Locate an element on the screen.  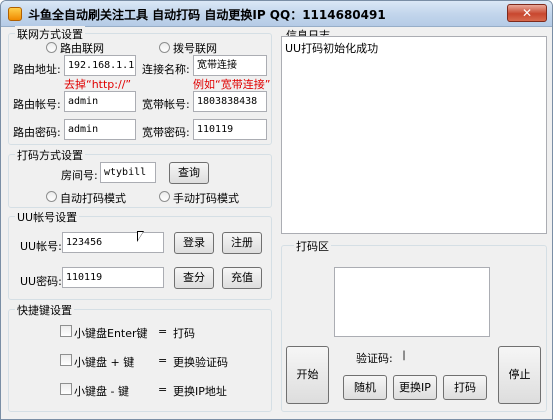
broadband-account-label: 宽带帐号: is located at coordinates (166, 104).